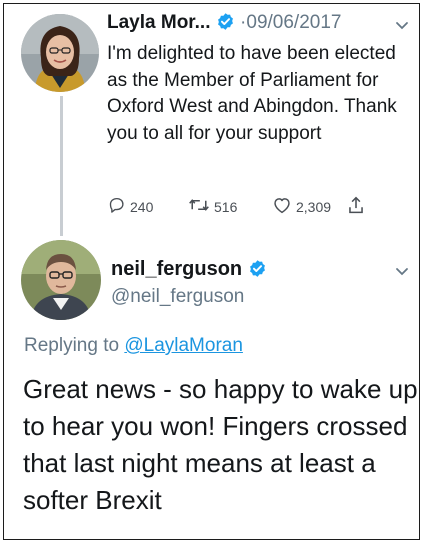  Describe the element at coordinates (61, 166) in the screenshot. I see `thread-connector-line` at that location.